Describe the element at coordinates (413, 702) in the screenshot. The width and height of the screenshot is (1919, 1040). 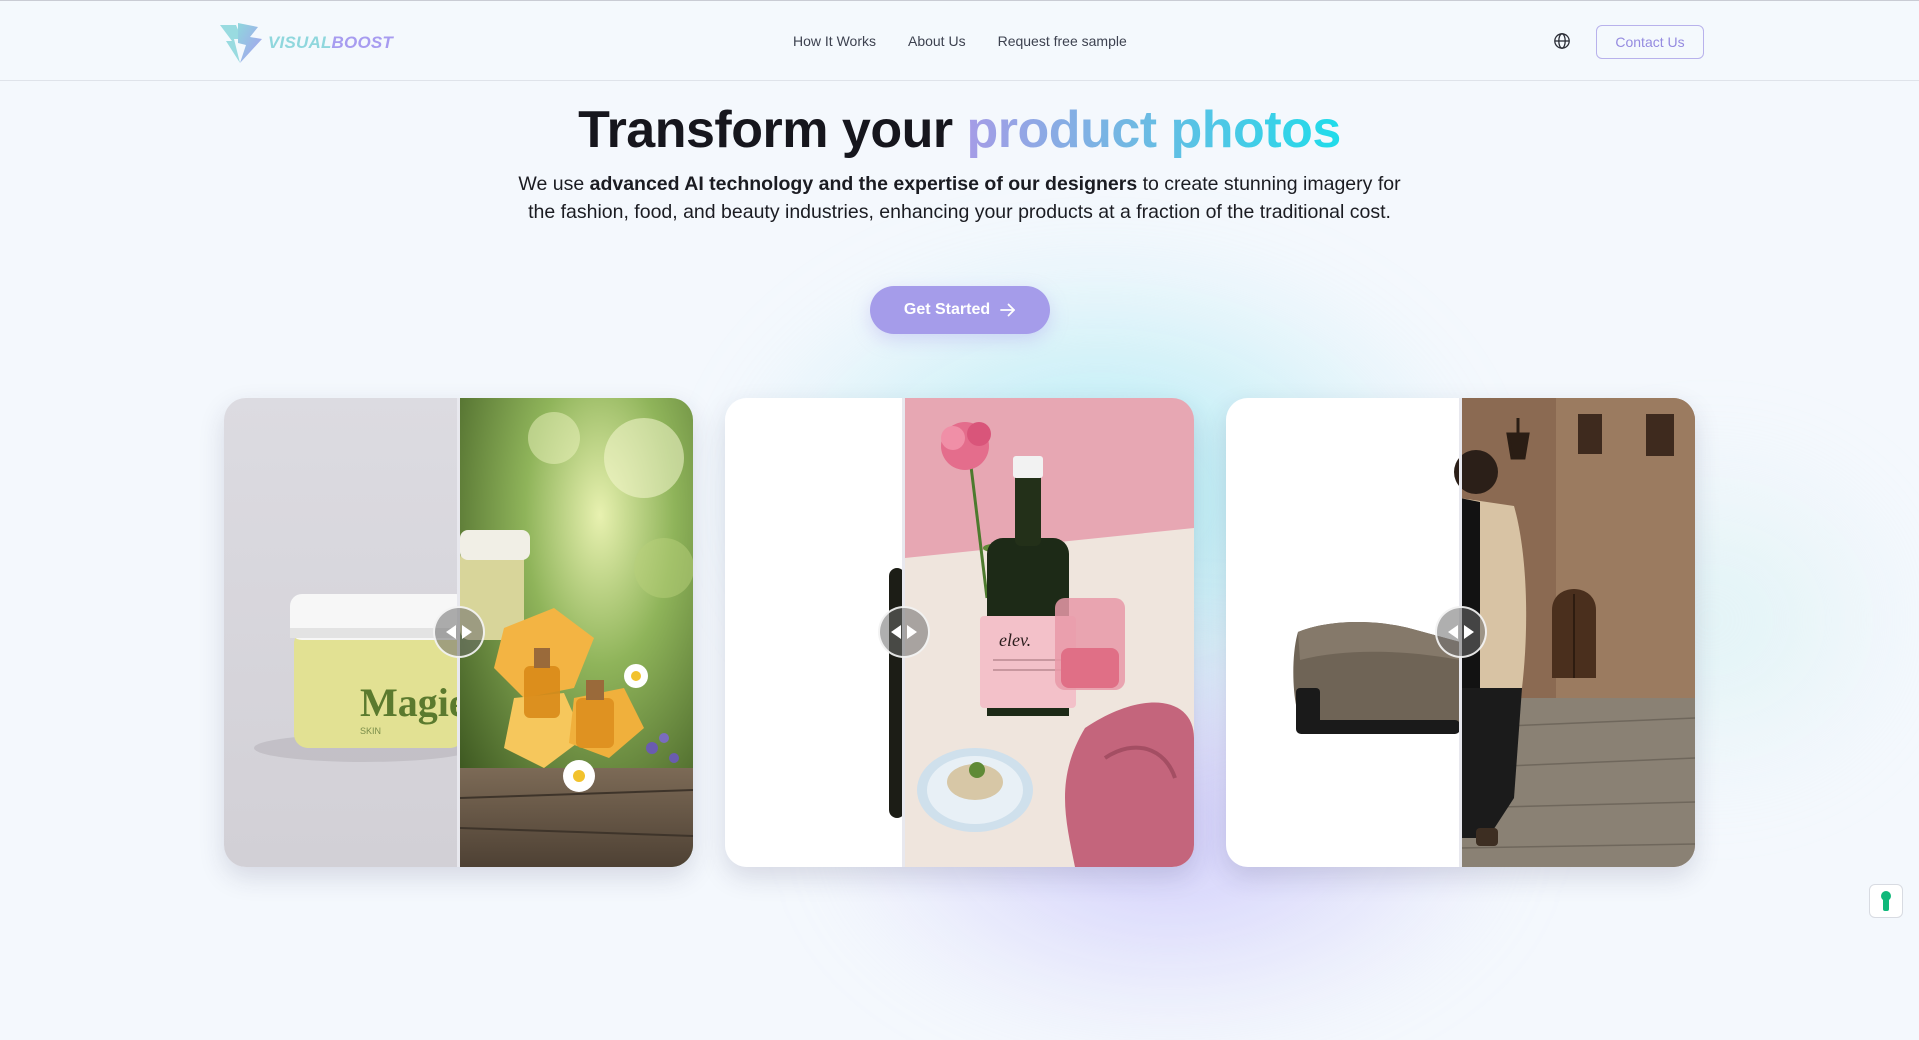
I see `jar-label: Magie` at that location.